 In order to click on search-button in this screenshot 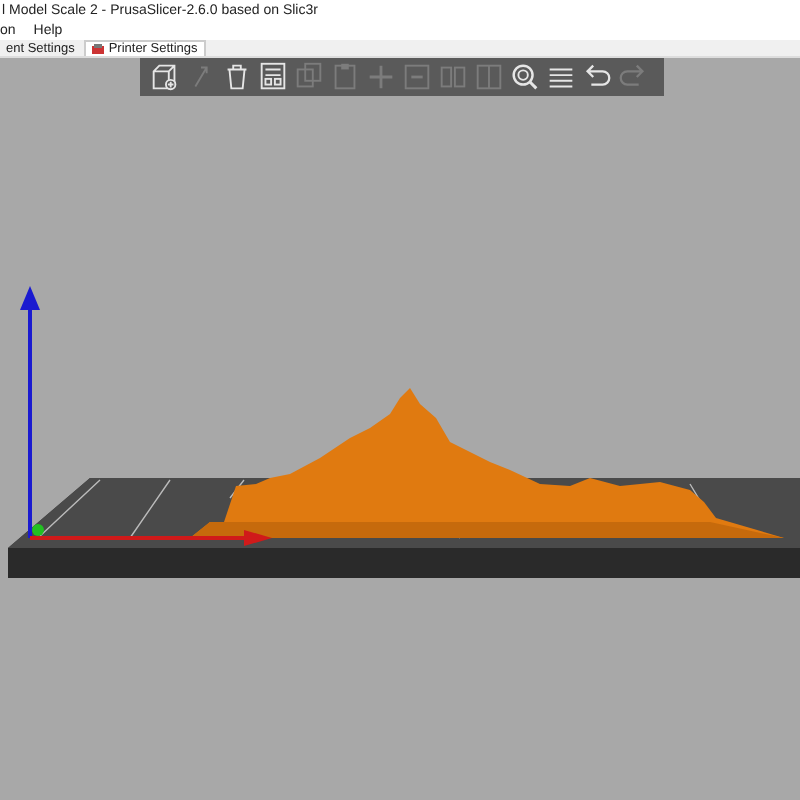, I will do `click(525, 77)`.